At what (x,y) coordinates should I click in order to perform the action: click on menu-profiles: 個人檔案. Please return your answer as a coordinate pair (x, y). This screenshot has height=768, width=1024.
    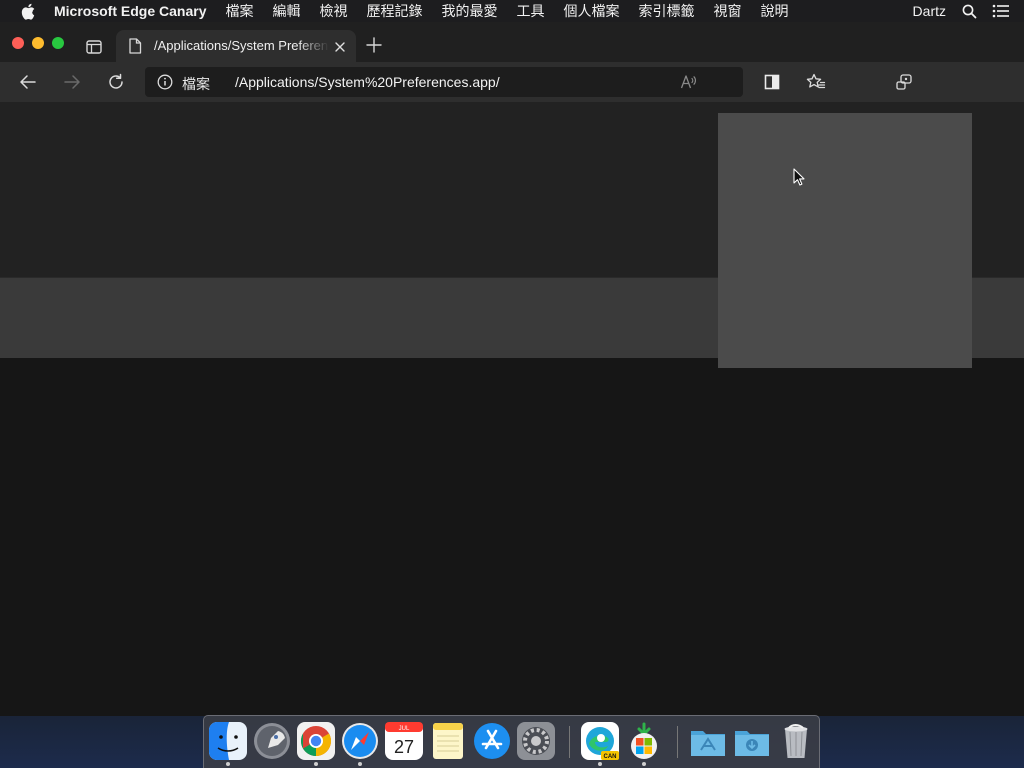
    Looking at the image, I should click on (591, 11).